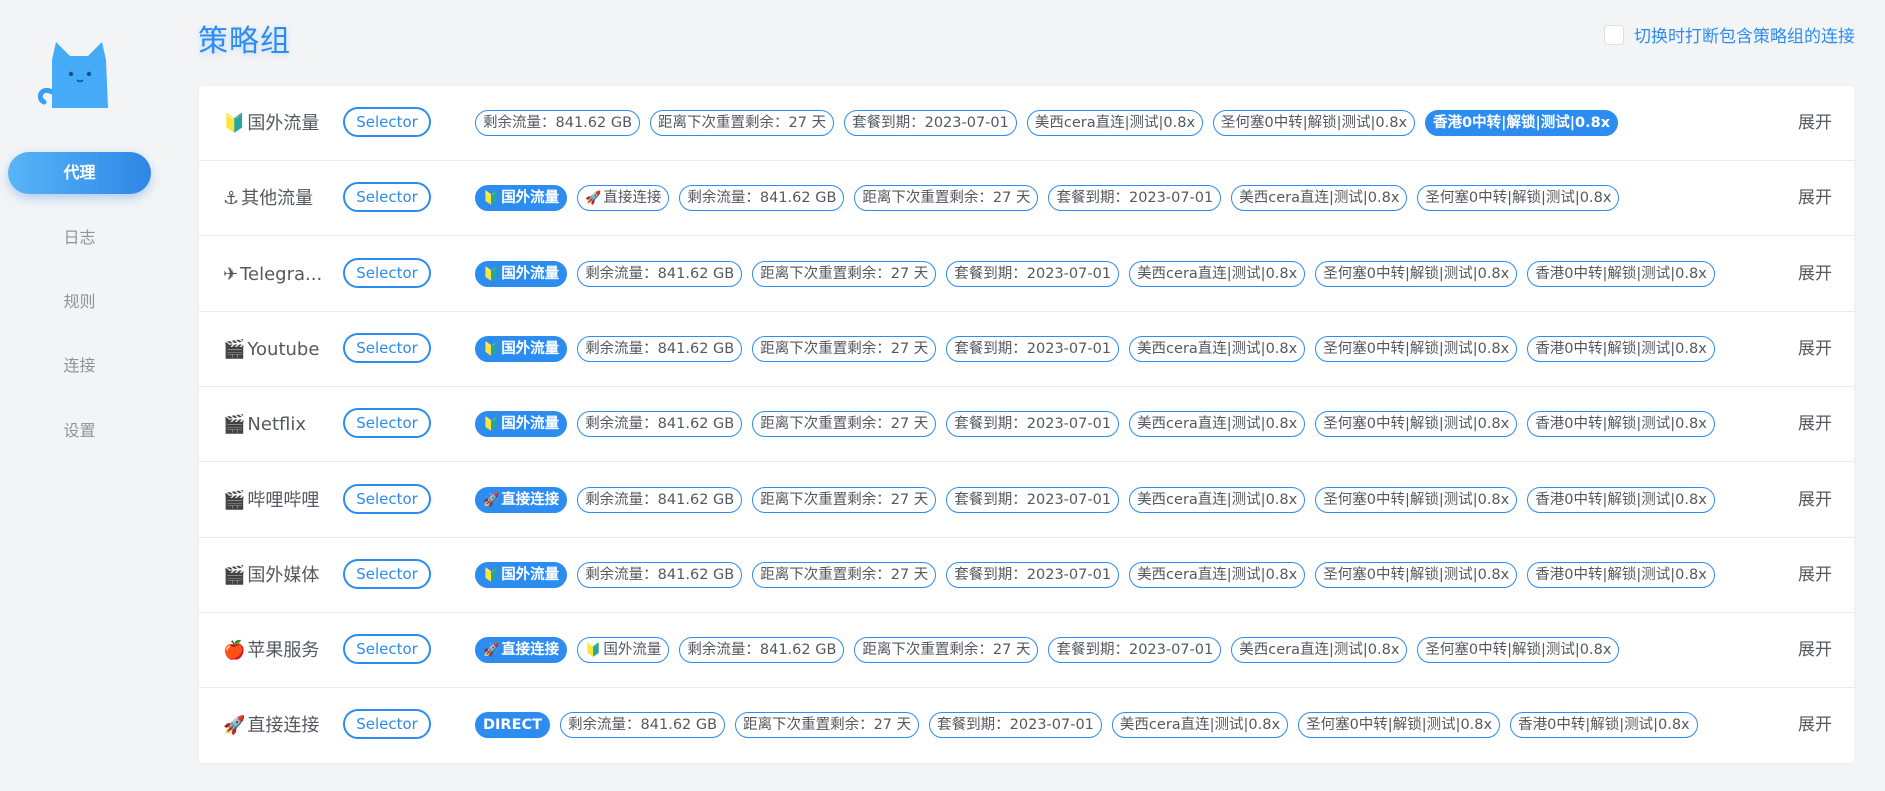 The image size is (1885, 791). I want to click on proxy-tag-label: 距离下次重置剩余：27 天, so click(742, 123).